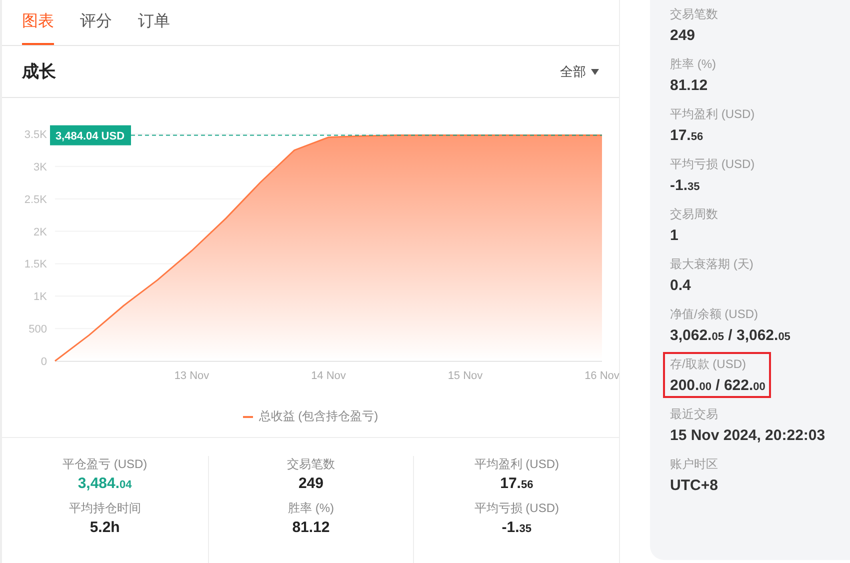 Image resolution: width=850 pixels, height=563 pixels. Describe the element at coordinates (748, 435) in the screenshot. I see `stat-value: 15 Nov 2024, 20:22:03` at that location.